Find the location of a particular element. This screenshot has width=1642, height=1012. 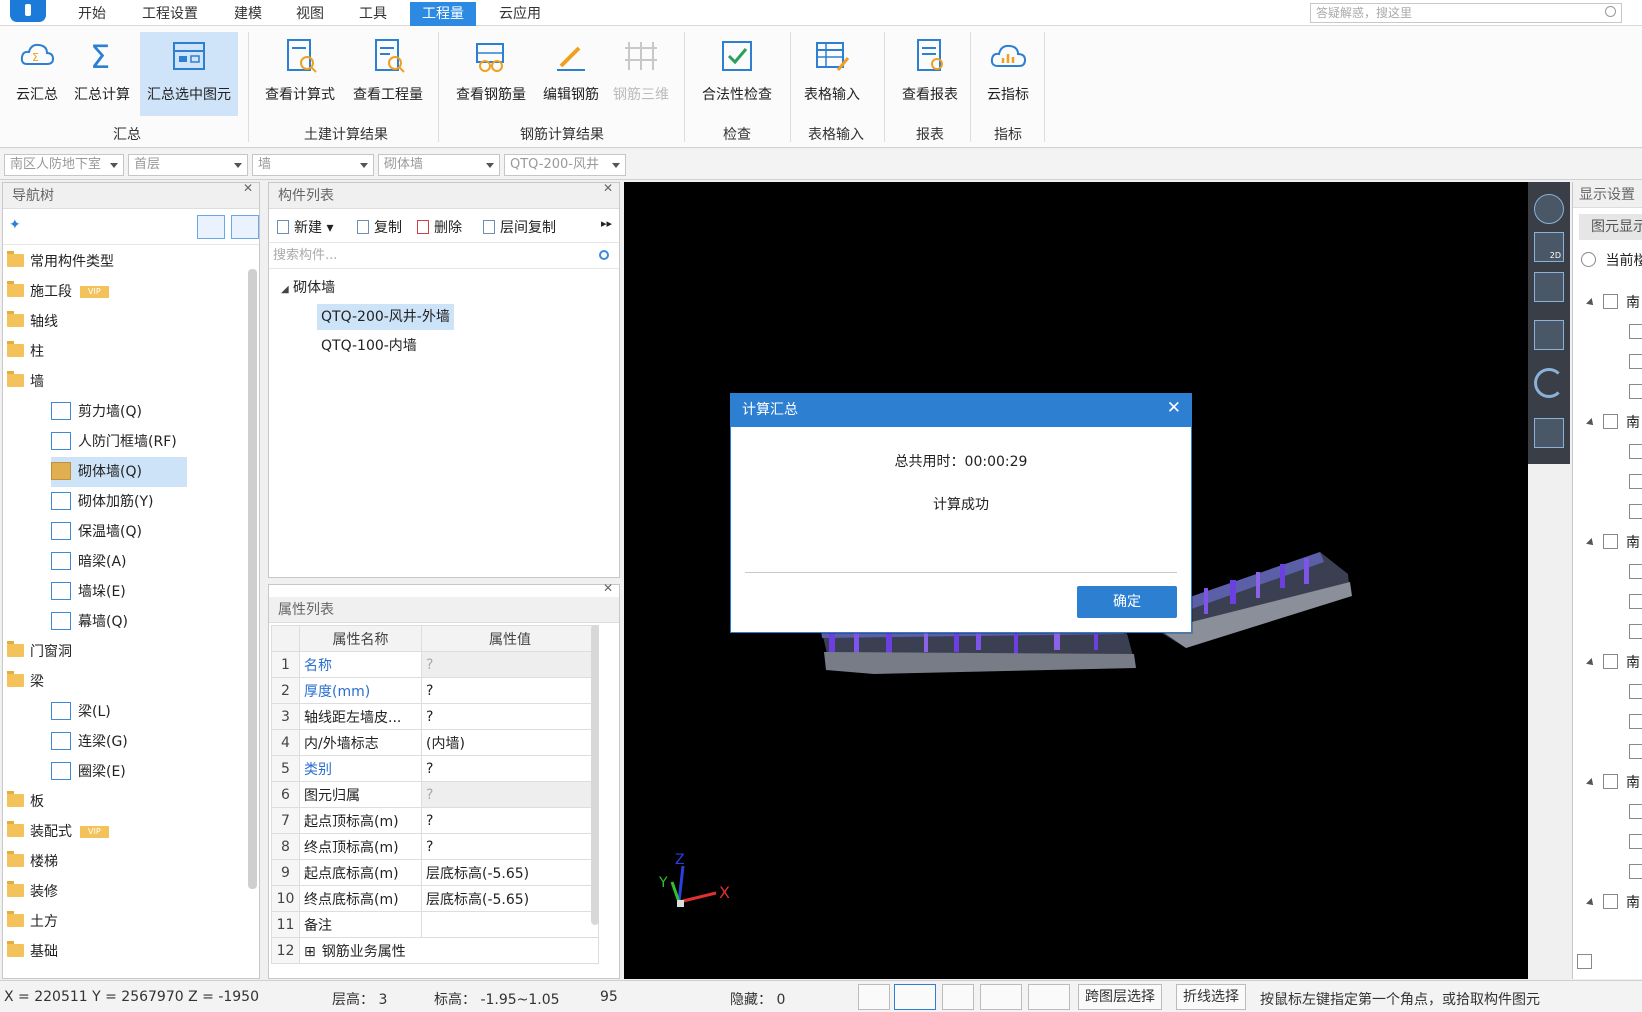

nav-tree-item: 楼梯 is located at coordinates (32, 862).